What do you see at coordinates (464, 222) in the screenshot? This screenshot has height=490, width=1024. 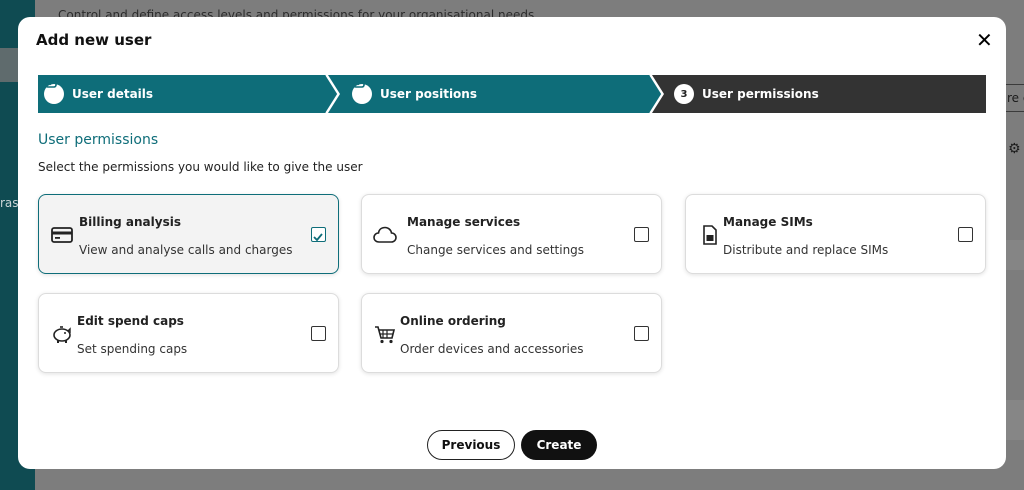 I see `permission-title: Manage services` at bounding box center [464, 222].